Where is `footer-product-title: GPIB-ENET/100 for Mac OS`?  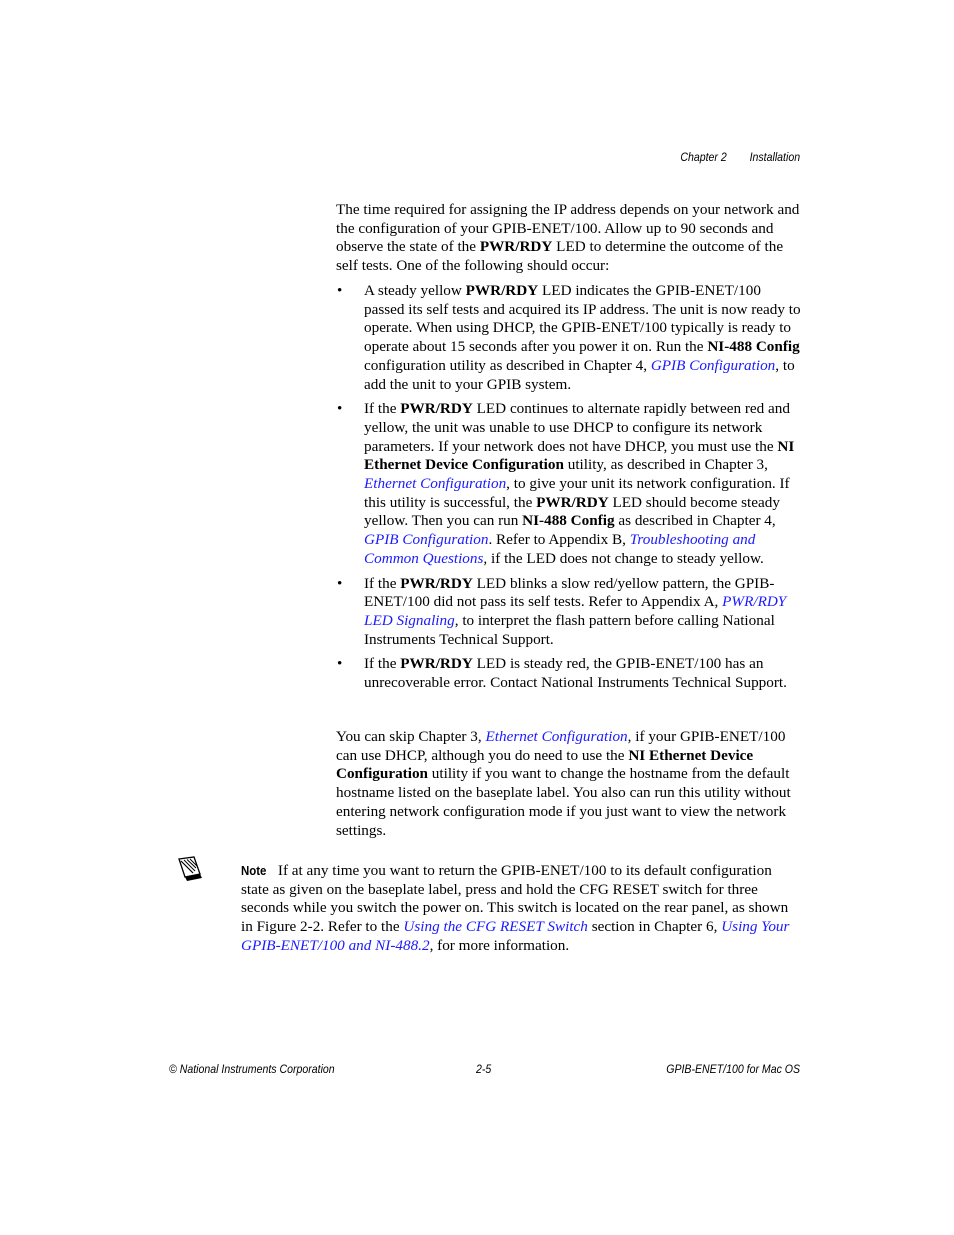
footer-product-title: GPIB-ENET/100 for Mac OS is located at coordinates (733, 1069).